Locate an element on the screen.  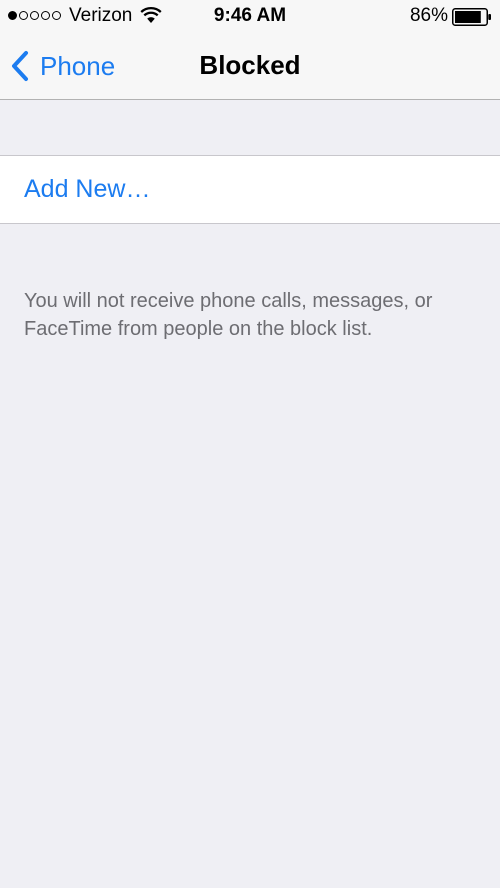
battery-icon is located at coordinates (471, 17).